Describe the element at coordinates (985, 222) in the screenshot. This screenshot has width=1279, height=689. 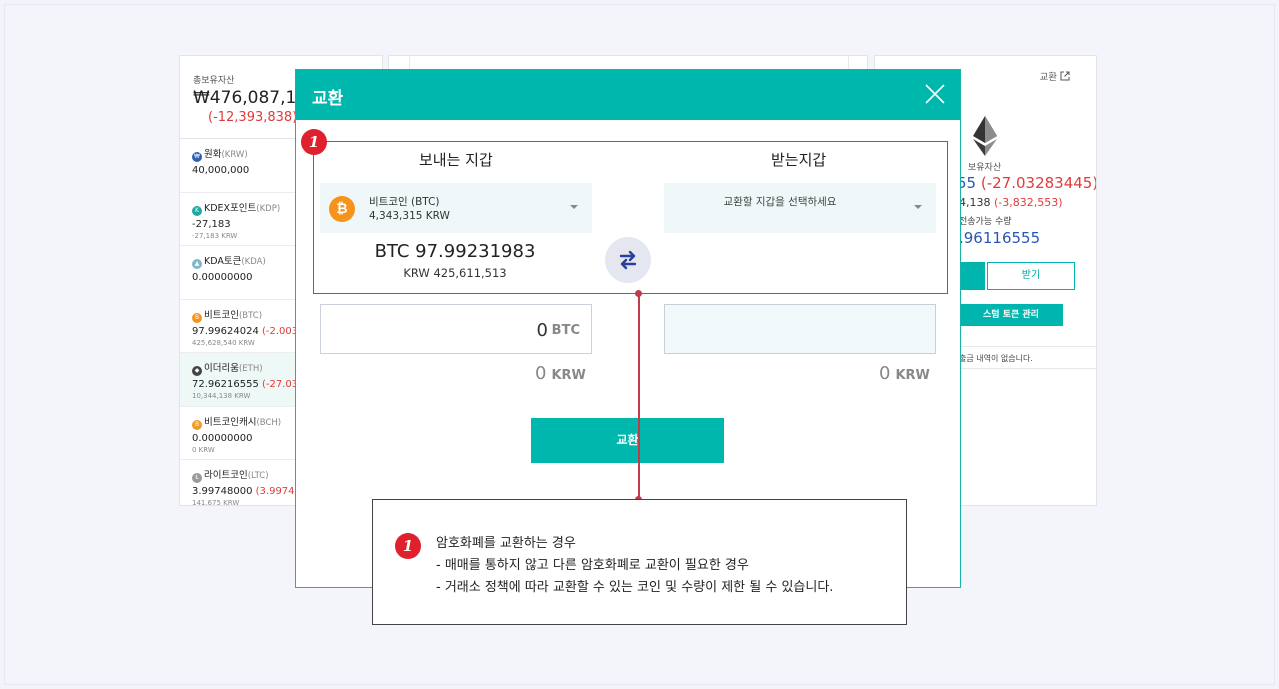
I see `transferable-label: 전송가능 수량` at that location.